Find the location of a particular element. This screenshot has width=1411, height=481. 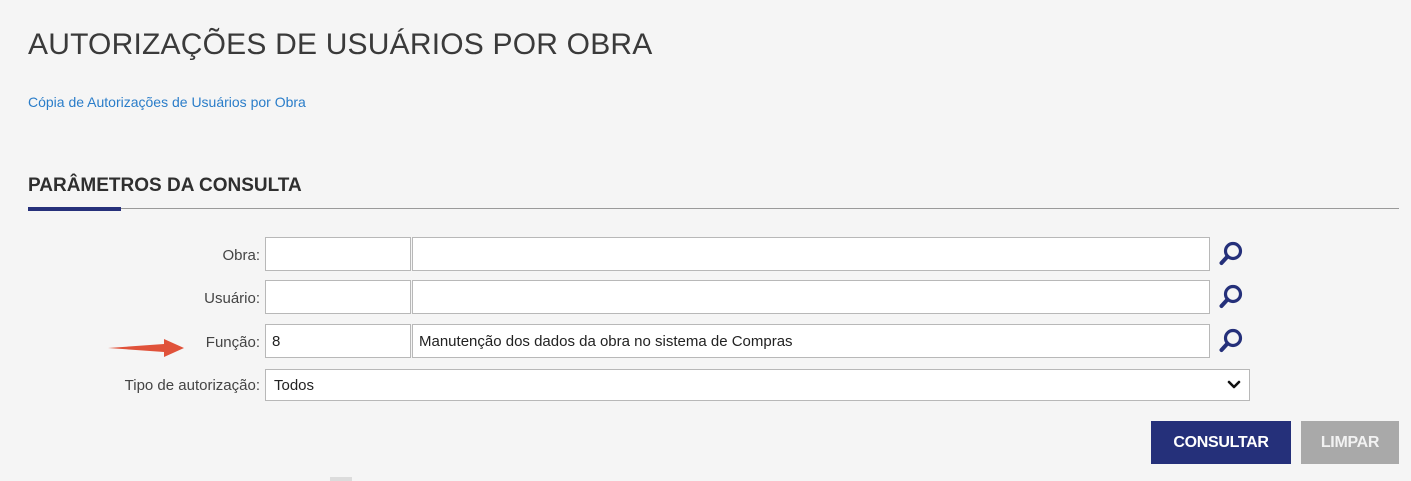

obra-lookup-button is located at coordinates (1231, 254).